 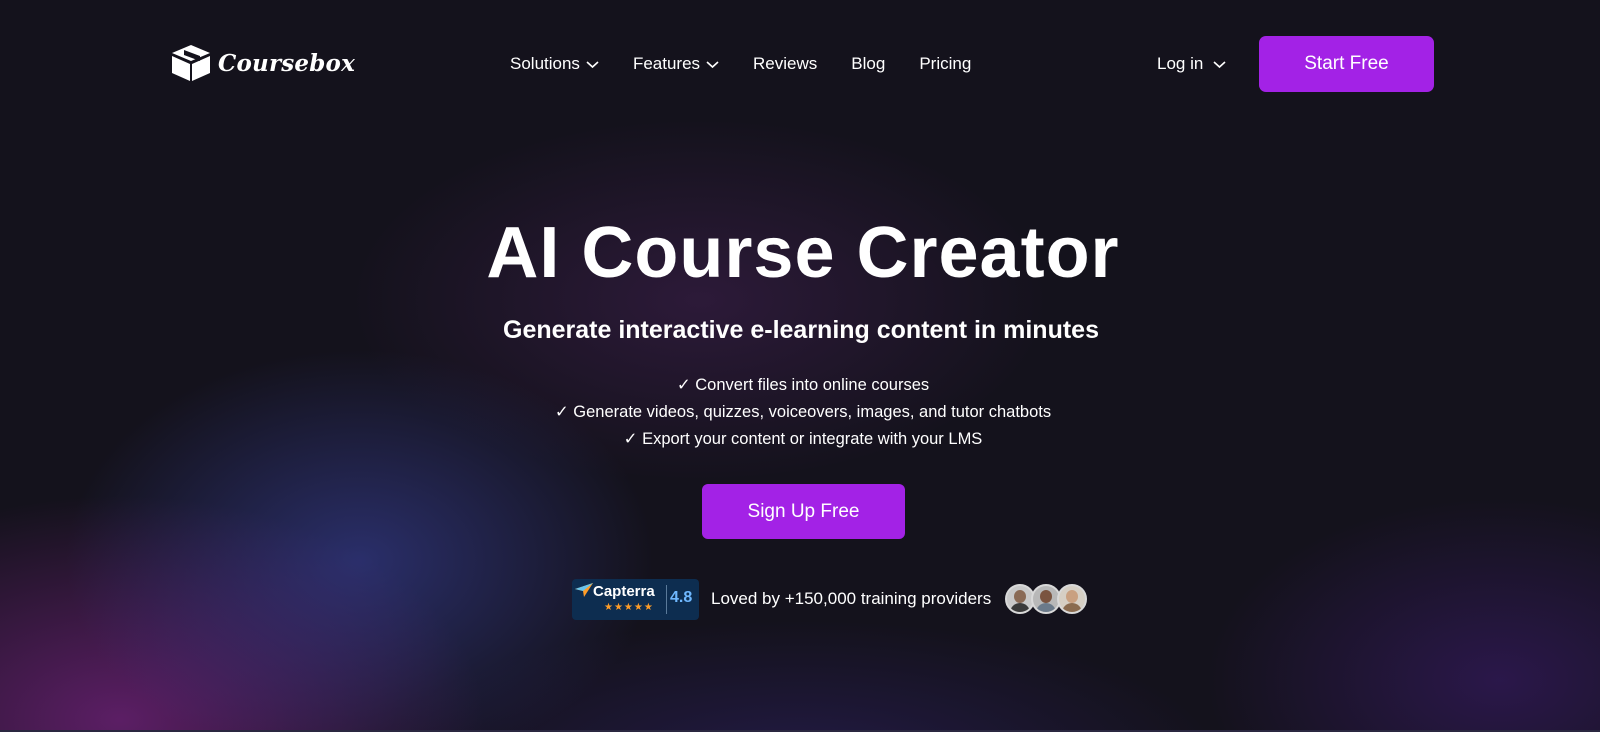 What do you see at coordinates (666, 63) in the screenshot?
I see `nav-item-label: Features` at bounding box center [666, 63].